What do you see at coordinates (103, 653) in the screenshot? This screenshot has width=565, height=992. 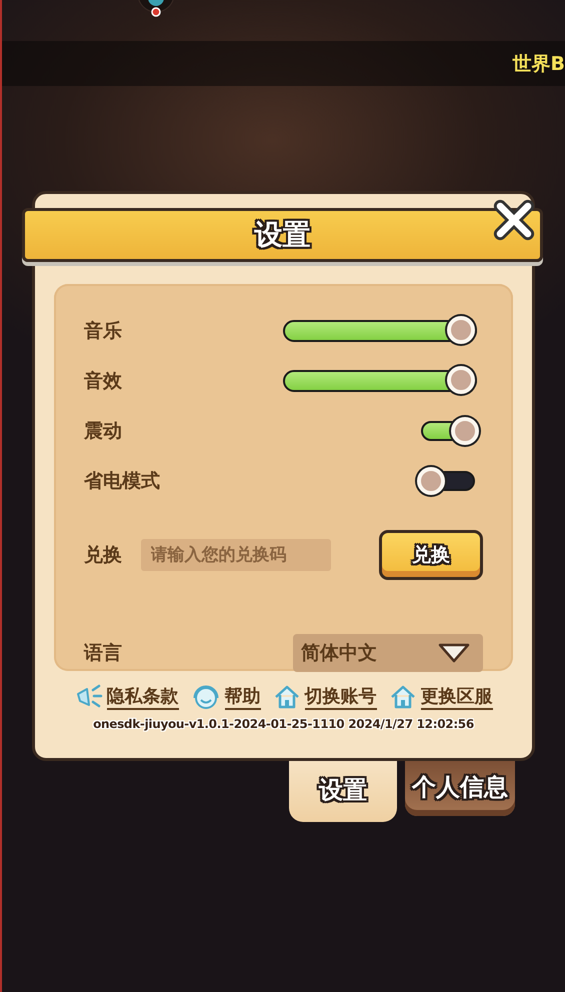 I see `setting-label: 语言` at bounding box center [103, 653].